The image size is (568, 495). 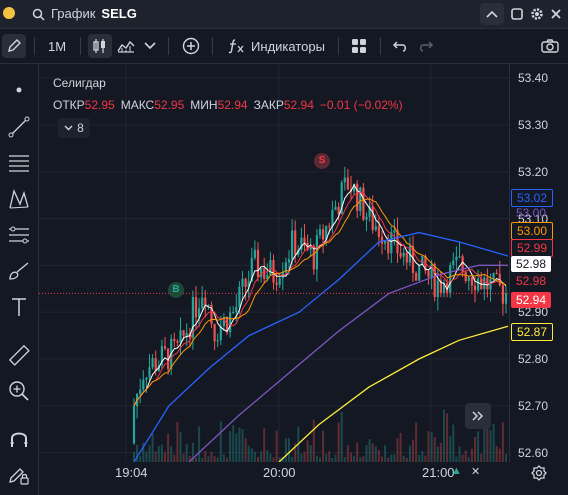 What do you see at coordinates (9, 13) in the screenshot?
I see `window-status-dot` at bounding box center [9, 13].